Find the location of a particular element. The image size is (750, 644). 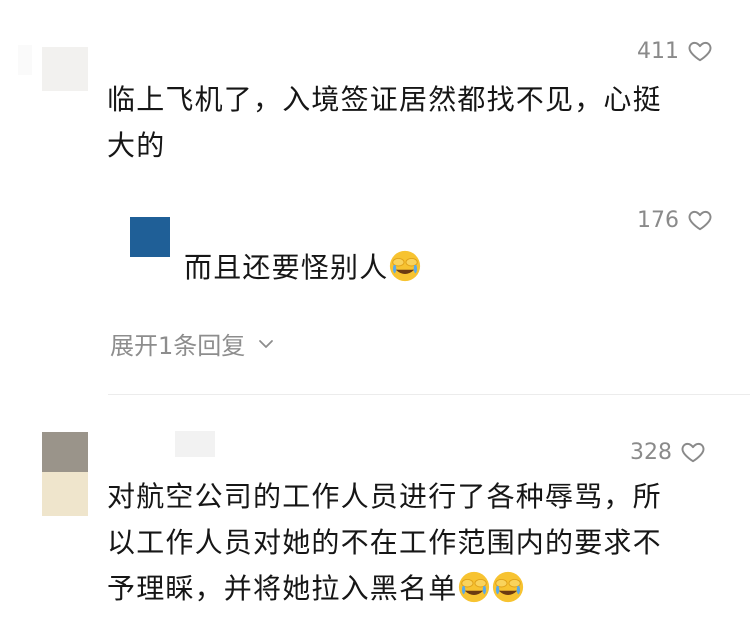

reply-text: 而且还要怪别人 is located at coordinates (303, 268).